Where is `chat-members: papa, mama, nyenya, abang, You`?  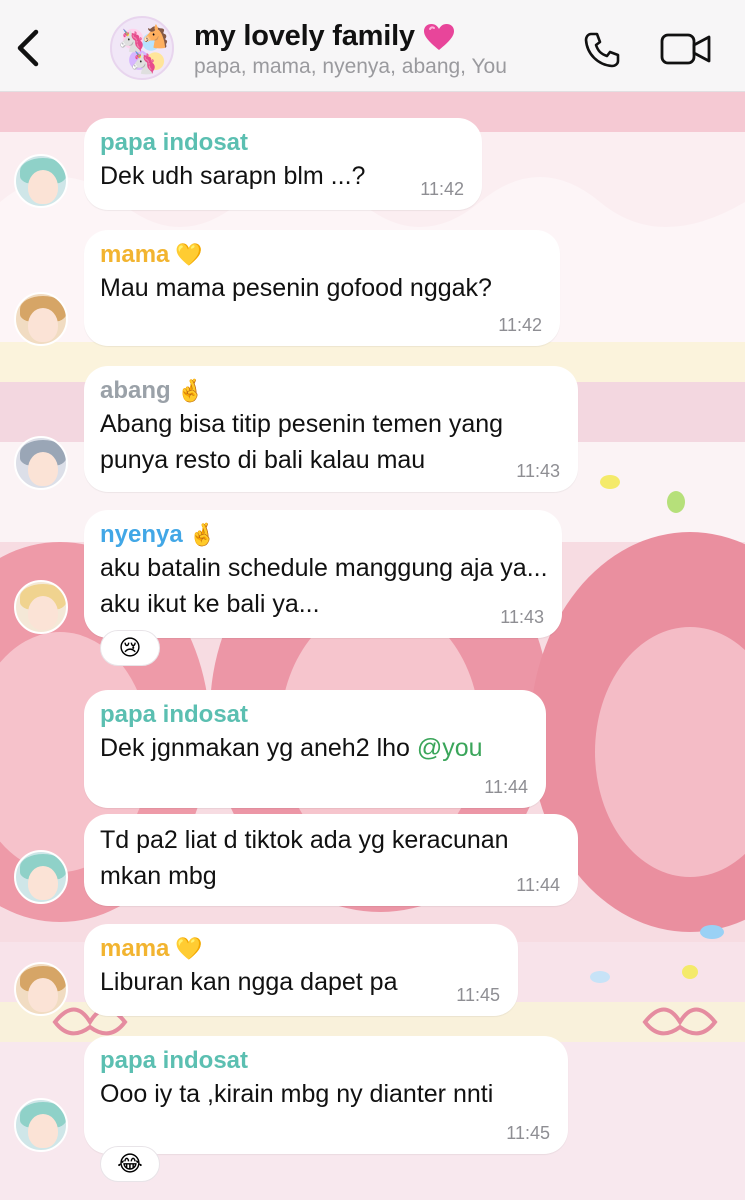 chat-members: papa, mama, nyenya, abang, You is located at coordinates (350, 66).